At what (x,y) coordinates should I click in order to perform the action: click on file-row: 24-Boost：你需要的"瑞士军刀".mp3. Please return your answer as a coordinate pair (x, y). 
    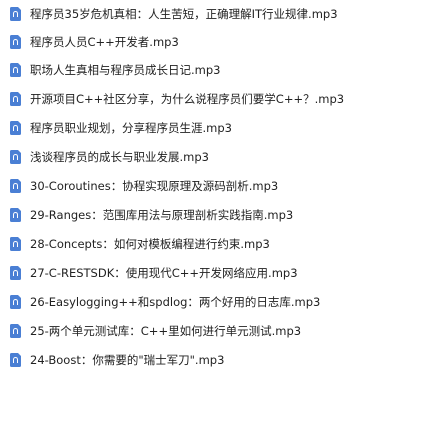
    Looking at the image, I should click on (222, 360).